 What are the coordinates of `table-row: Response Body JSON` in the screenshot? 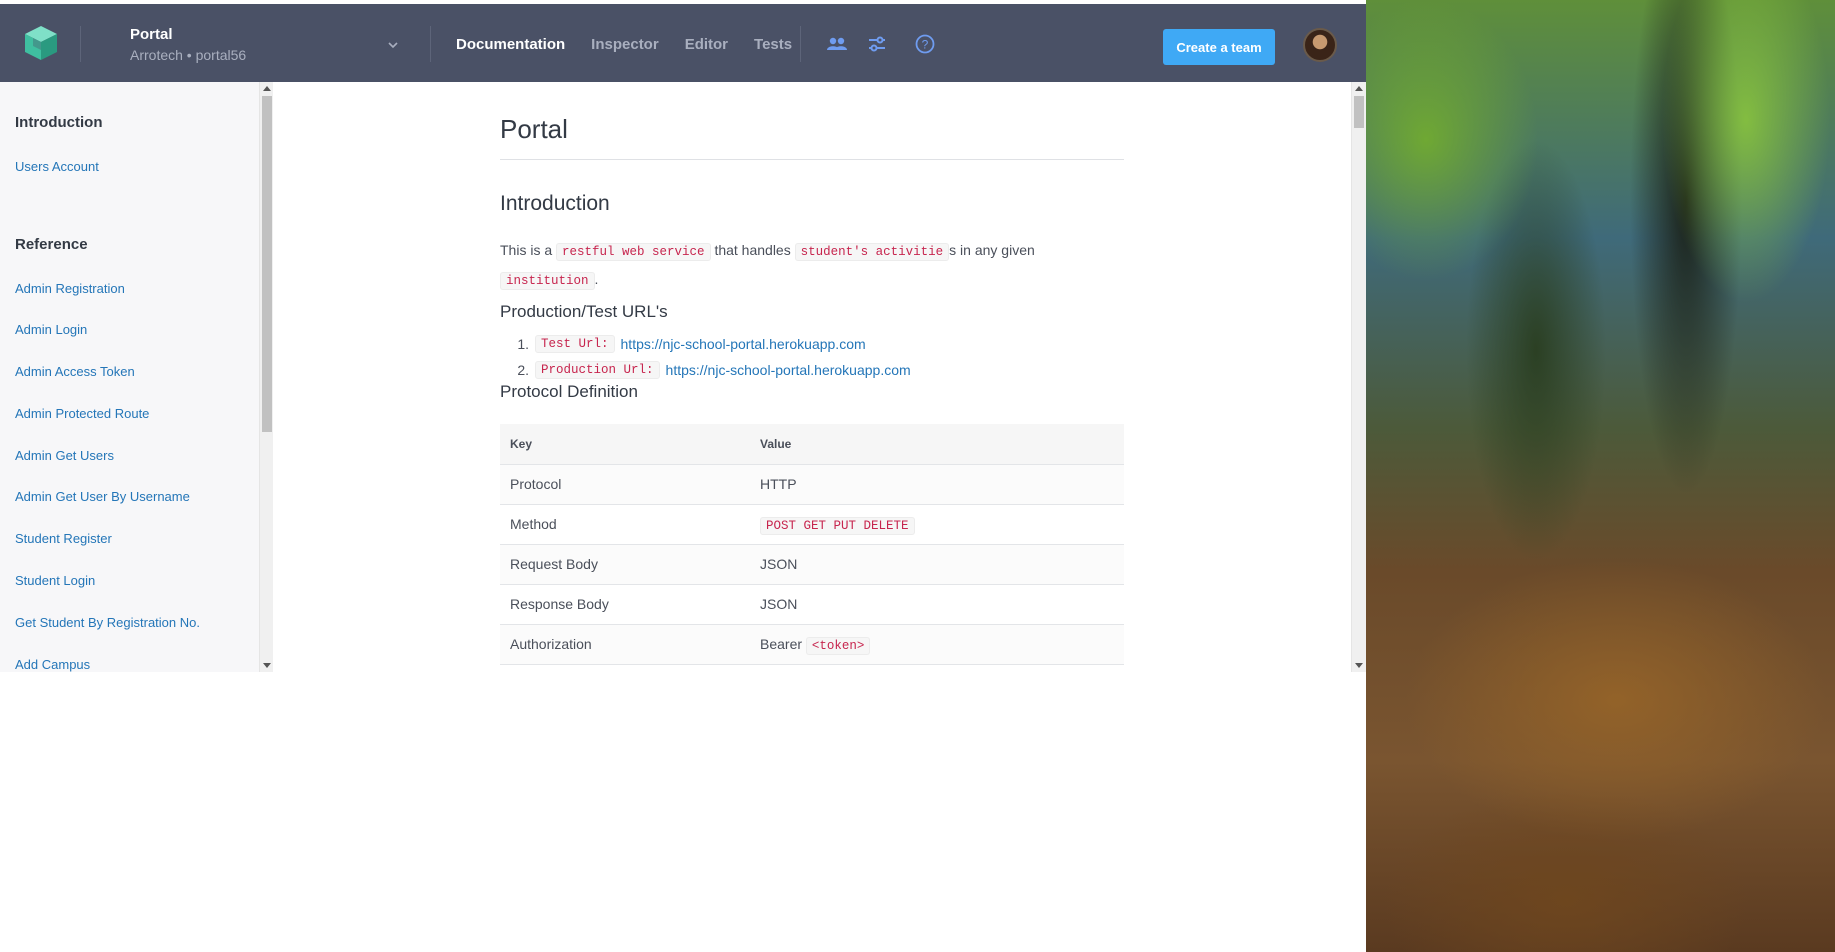 It's located at (812, 604).